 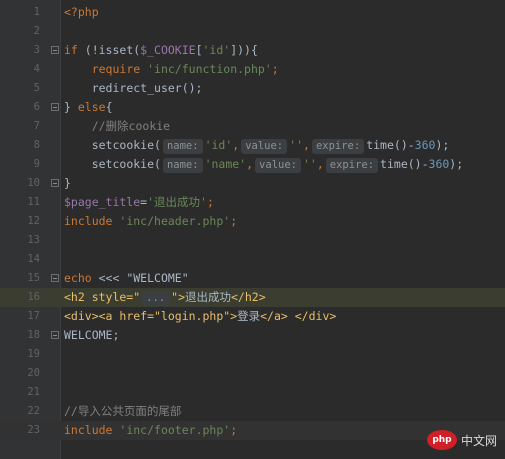 I want to click on code-line-1: 1 <?php, so click(x=252, y=12).